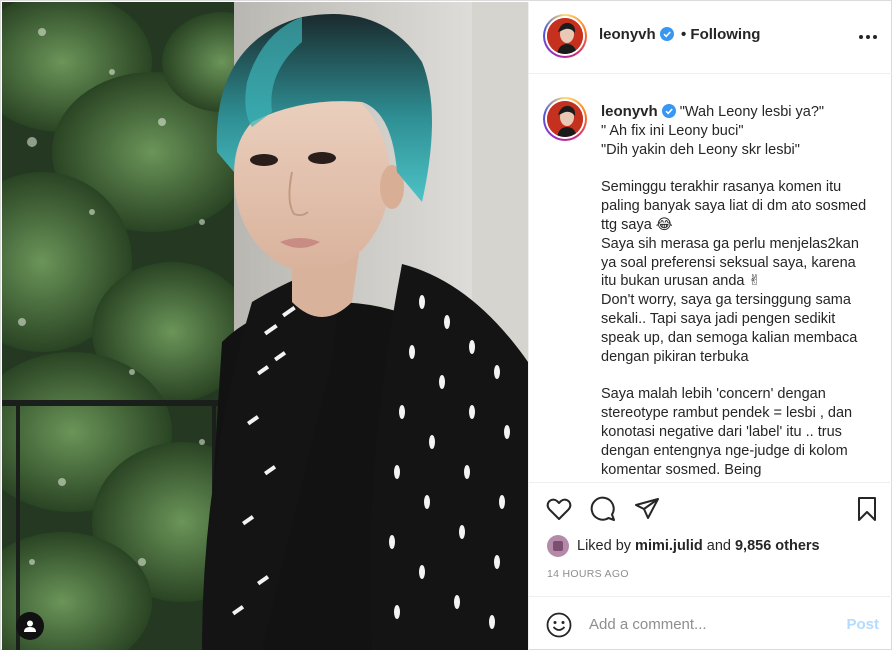 The height and width of the screenshot is (650, 892). I want to click on comment-bar: Post, so click(710, 623).